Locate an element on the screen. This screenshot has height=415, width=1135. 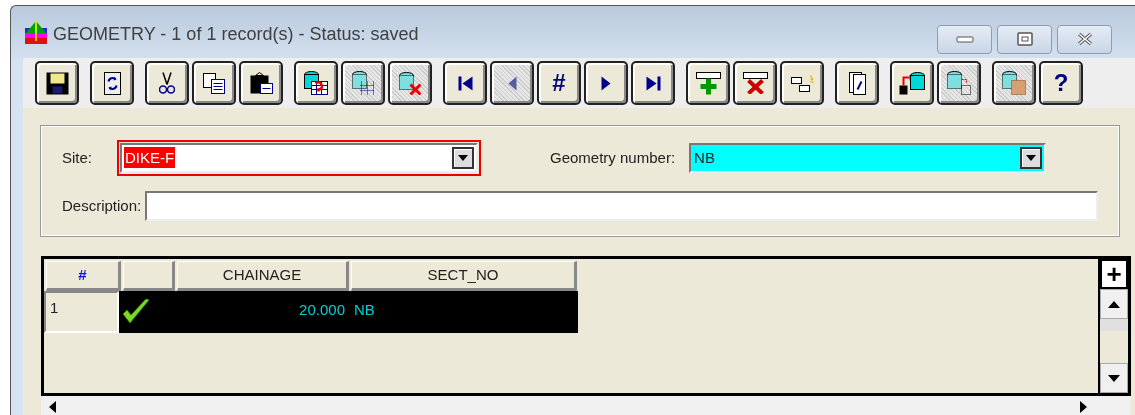
scroll-up-button is located at coordinates (1114, 304).